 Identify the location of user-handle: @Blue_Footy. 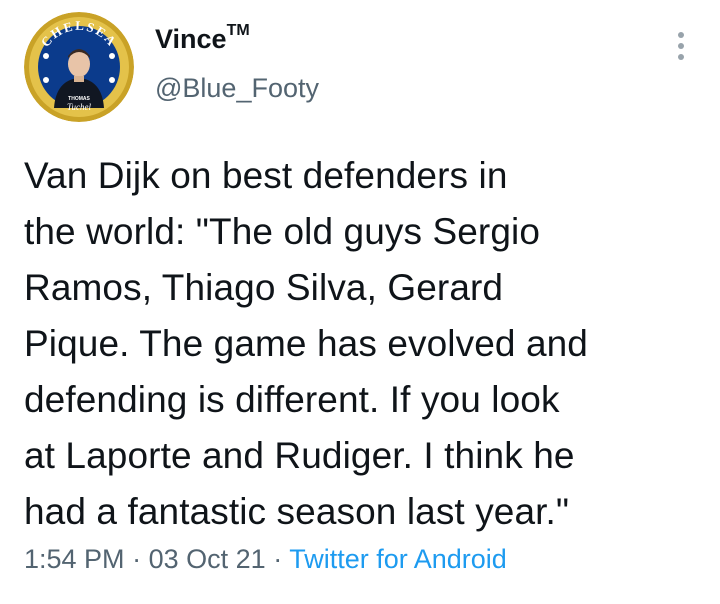
(237, 88).